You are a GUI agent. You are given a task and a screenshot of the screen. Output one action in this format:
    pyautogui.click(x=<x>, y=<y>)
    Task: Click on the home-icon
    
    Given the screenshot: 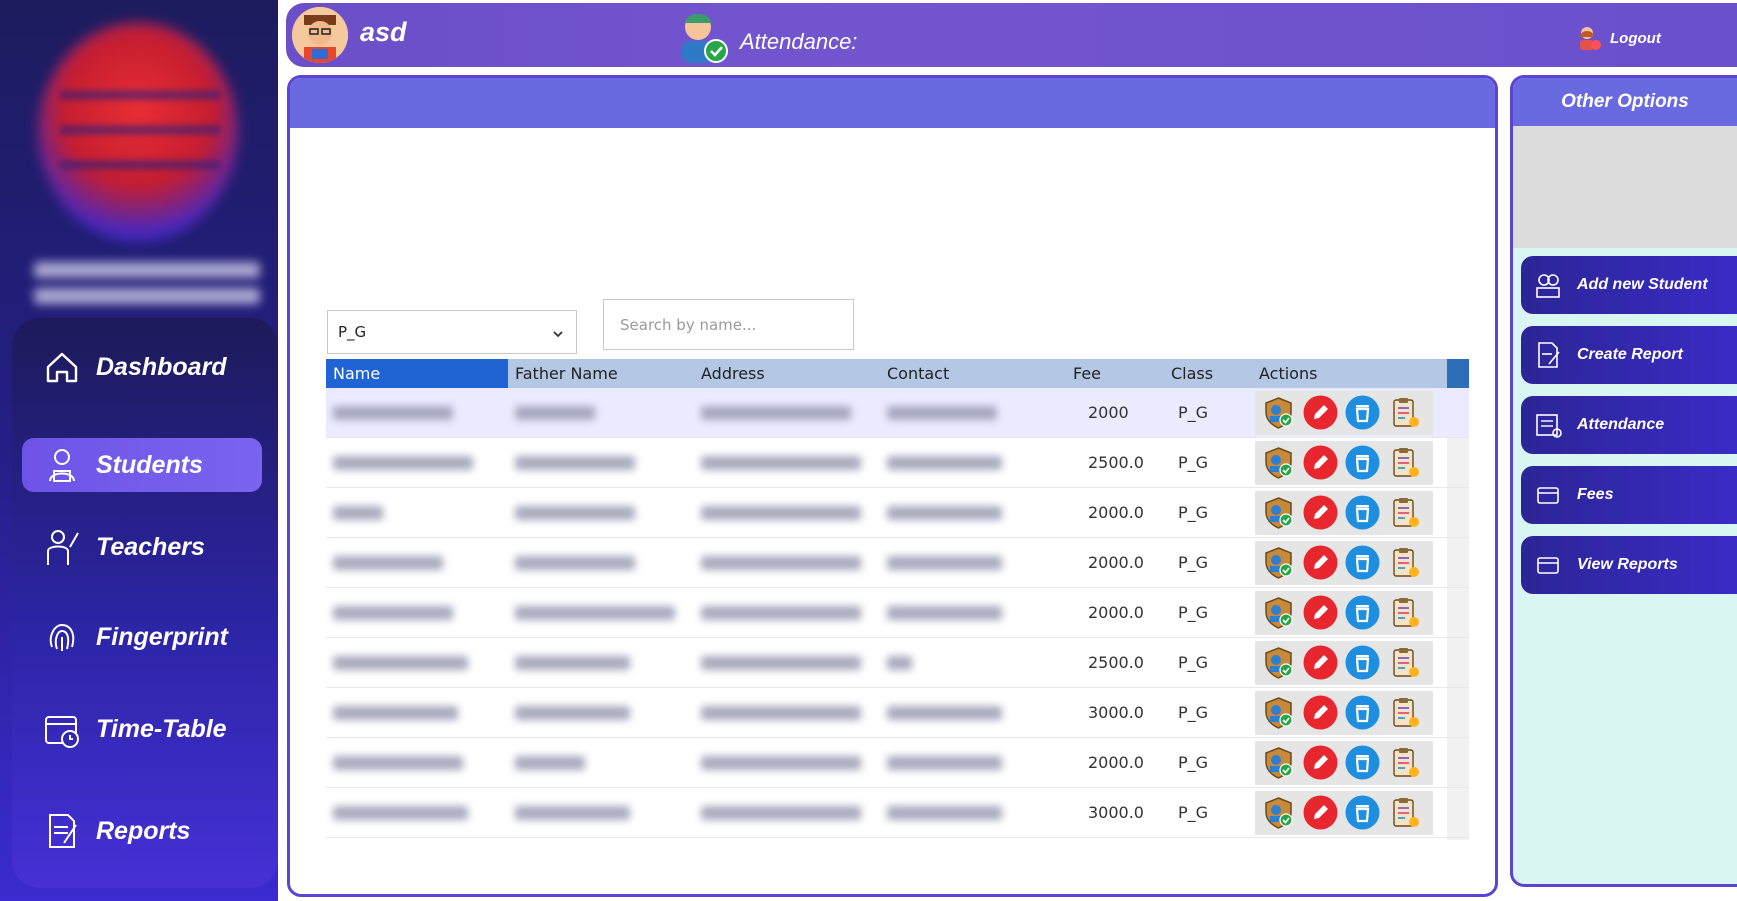 What is the action you would take?
    pyautogui.click(x=62, y=367)
    